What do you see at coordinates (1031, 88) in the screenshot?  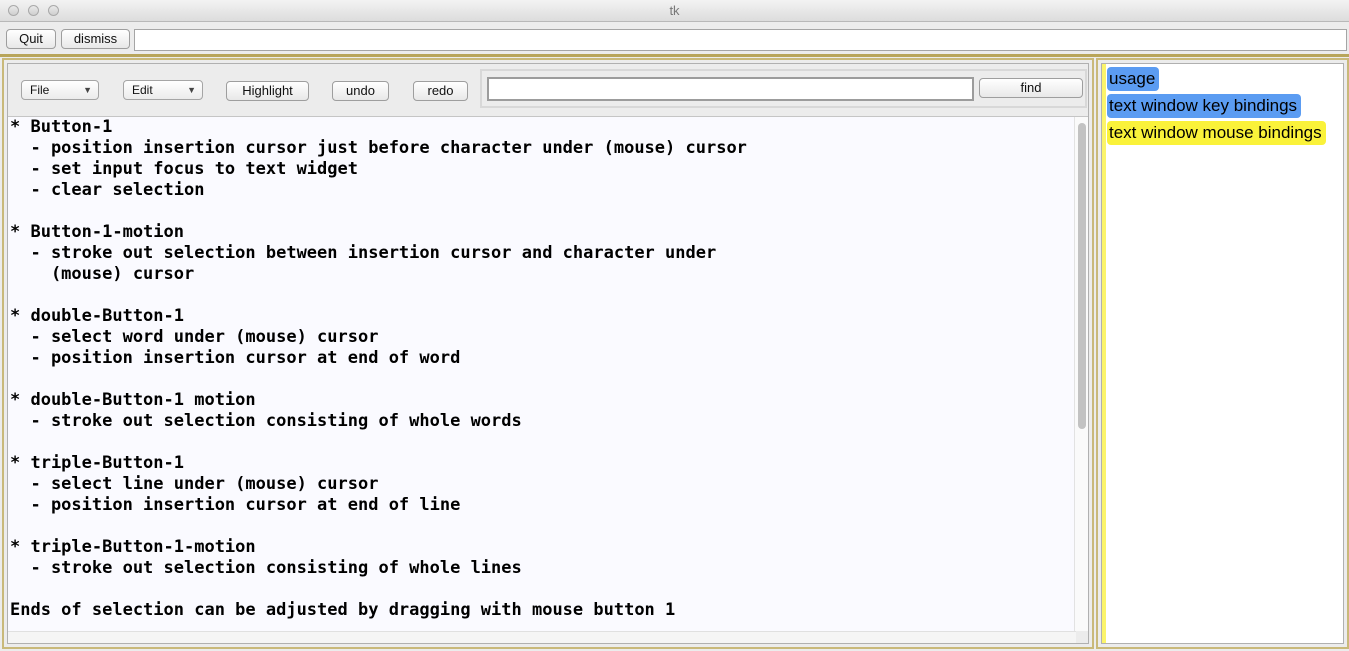 I see `find-button: find` at bounding box center [1031, 88].